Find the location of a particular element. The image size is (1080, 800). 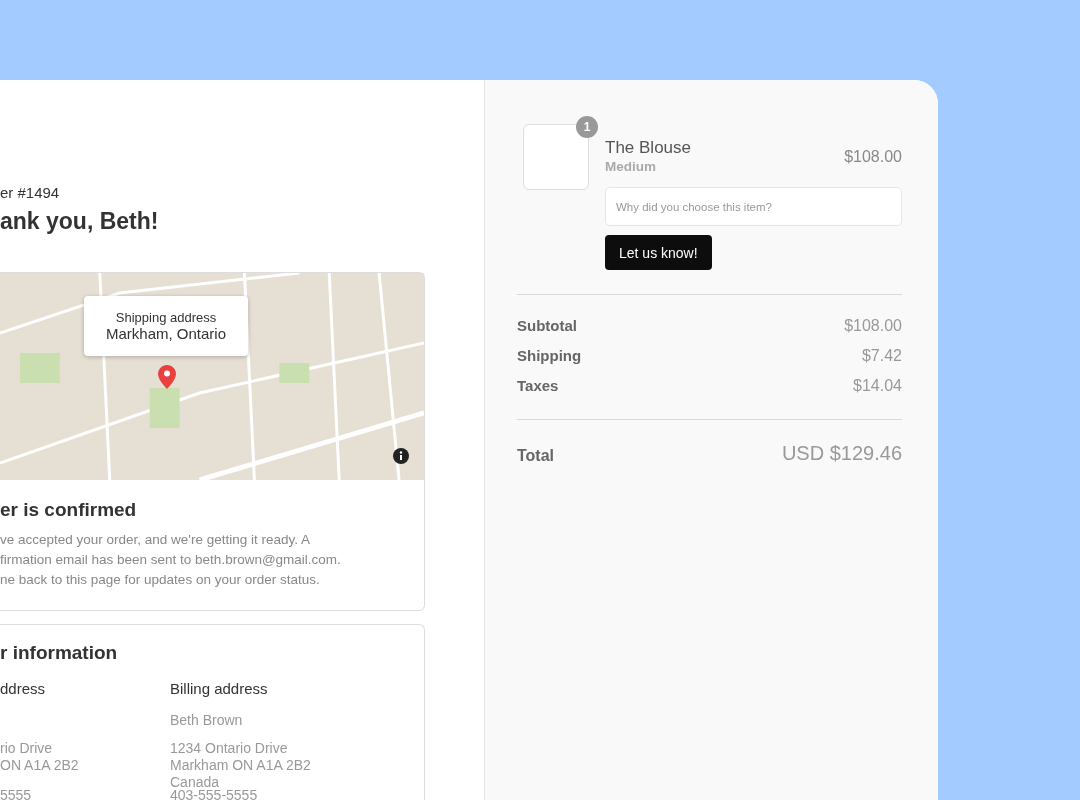

summary-value: $14.04 is located at coordinates (877, 385).